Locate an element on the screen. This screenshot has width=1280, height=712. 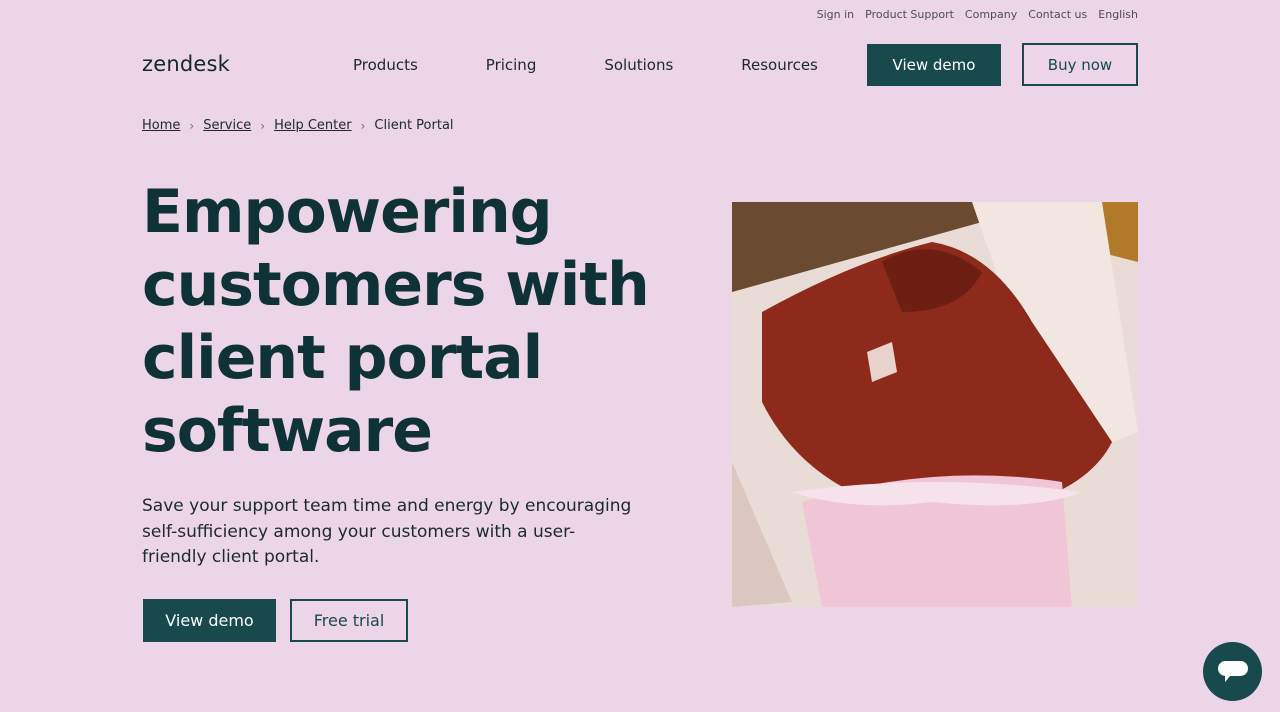
header-view-demo-button: View demo is located at coordinates (934, 65).